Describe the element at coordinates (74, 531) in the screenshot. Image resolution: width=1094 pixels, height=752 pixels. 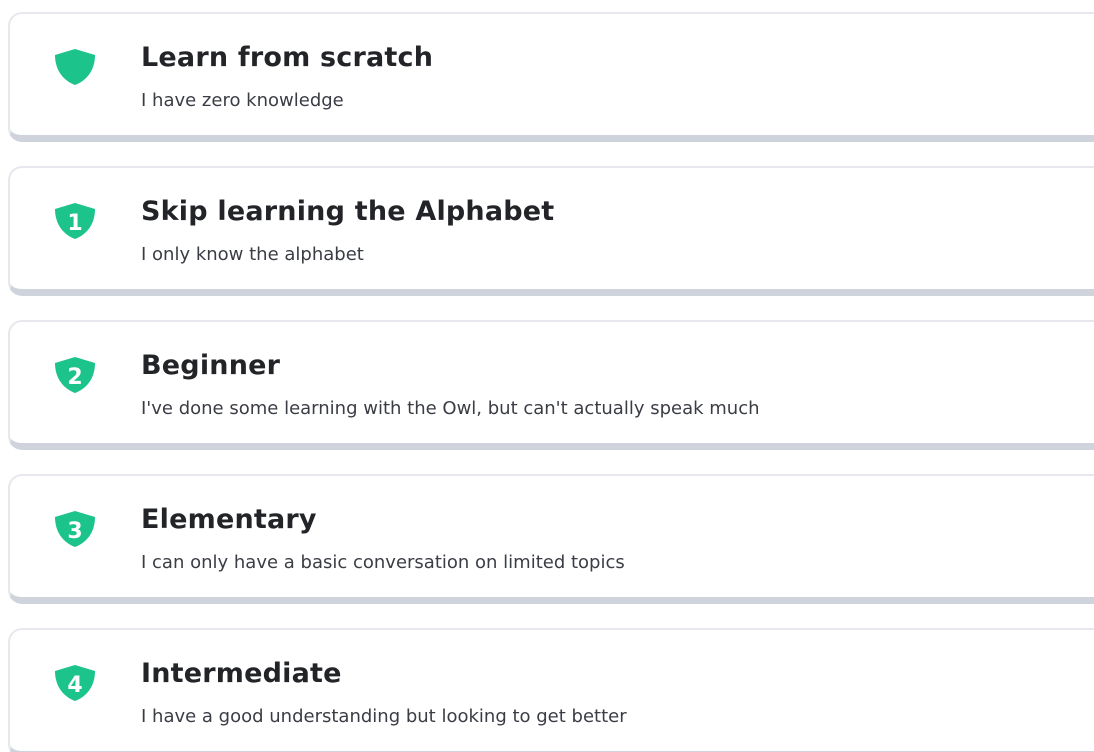
I see `level-badge-number: 3` at that location.